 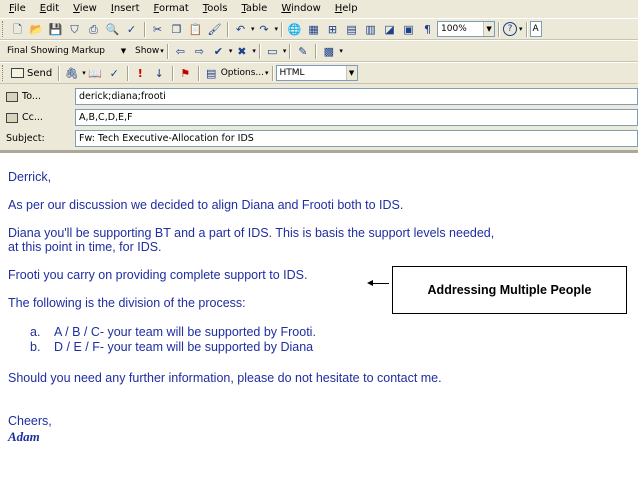 I want to click on previous-change-icon: ⇦, so click(x=180, y=51).